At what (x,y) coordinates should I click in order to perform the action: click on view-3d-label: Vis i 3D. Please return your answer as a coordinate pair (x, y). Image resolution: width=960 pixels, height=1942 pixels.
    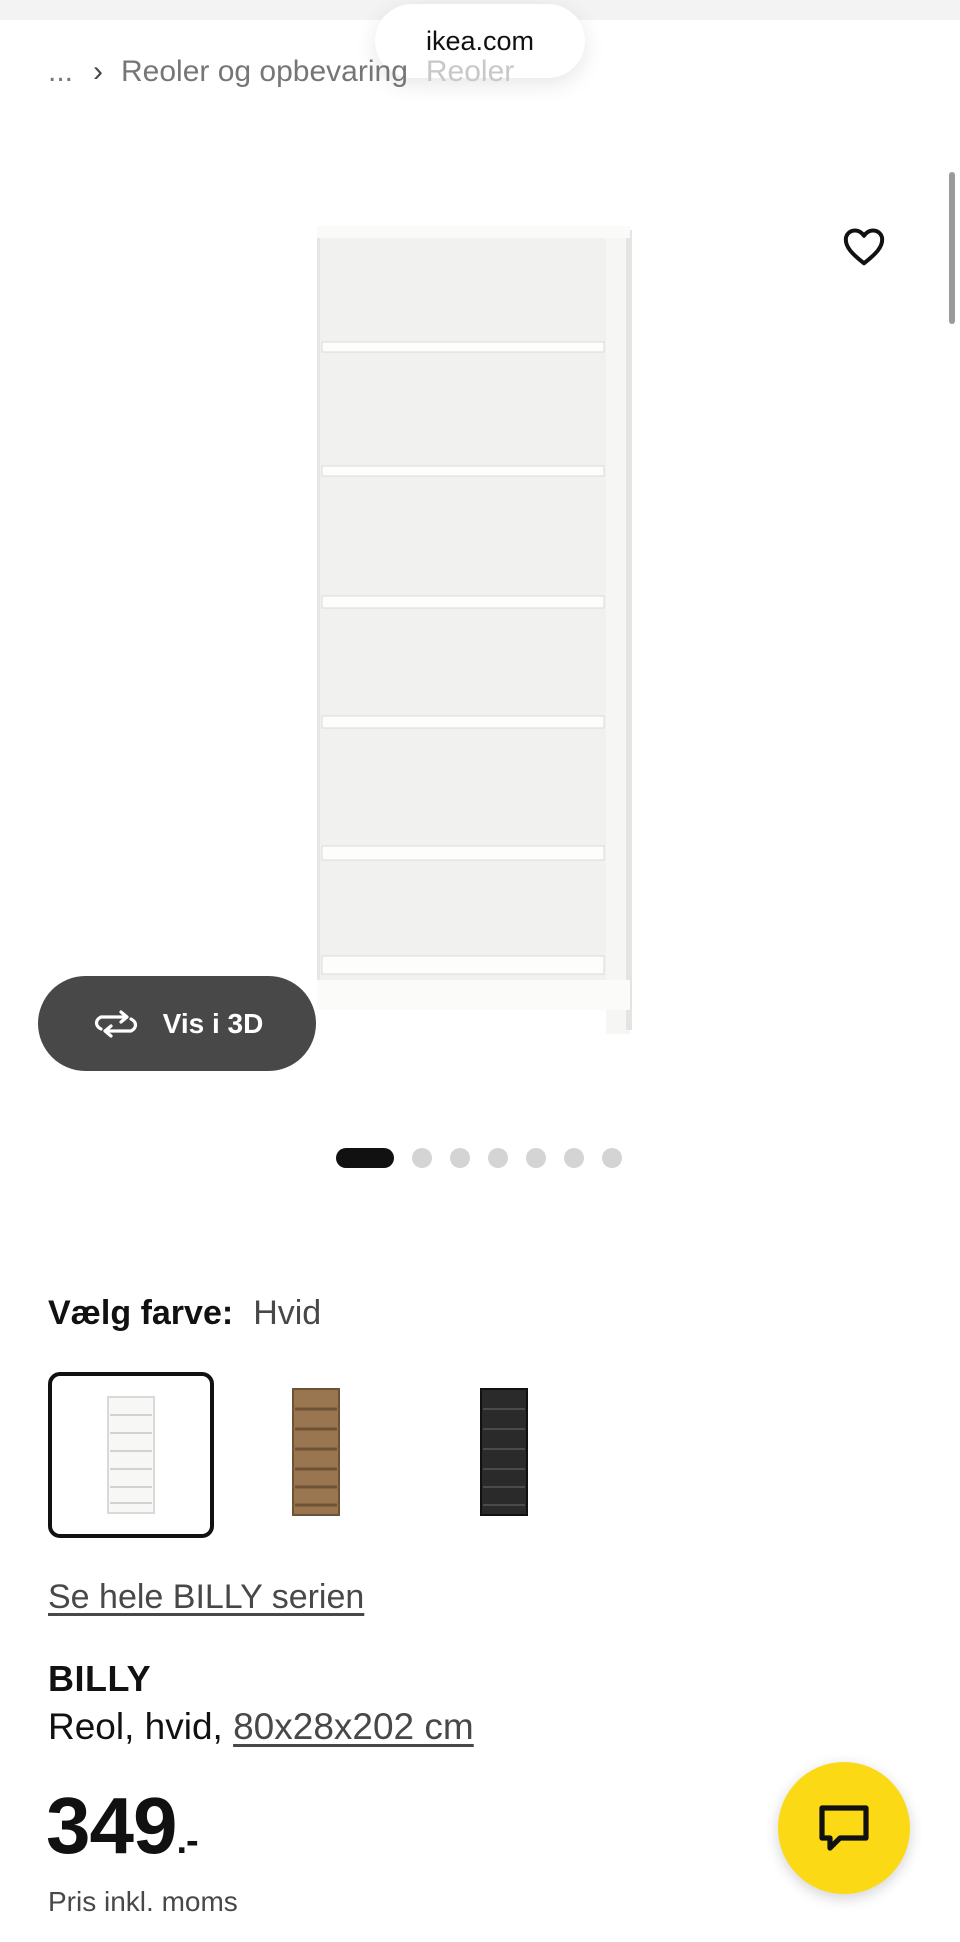
    Looking at the image, I should click on (213, 1023).